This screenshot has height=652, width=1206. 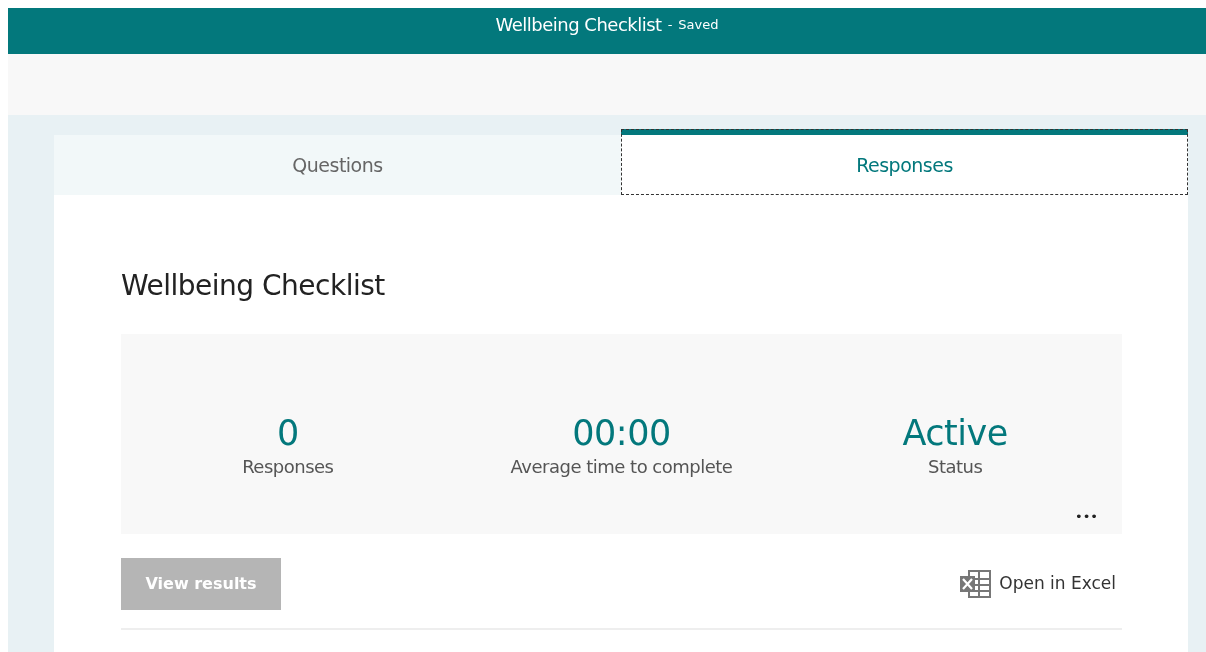 I want to click on open-in-excel-button: Open in Excel, so click(x=1040, y=584).